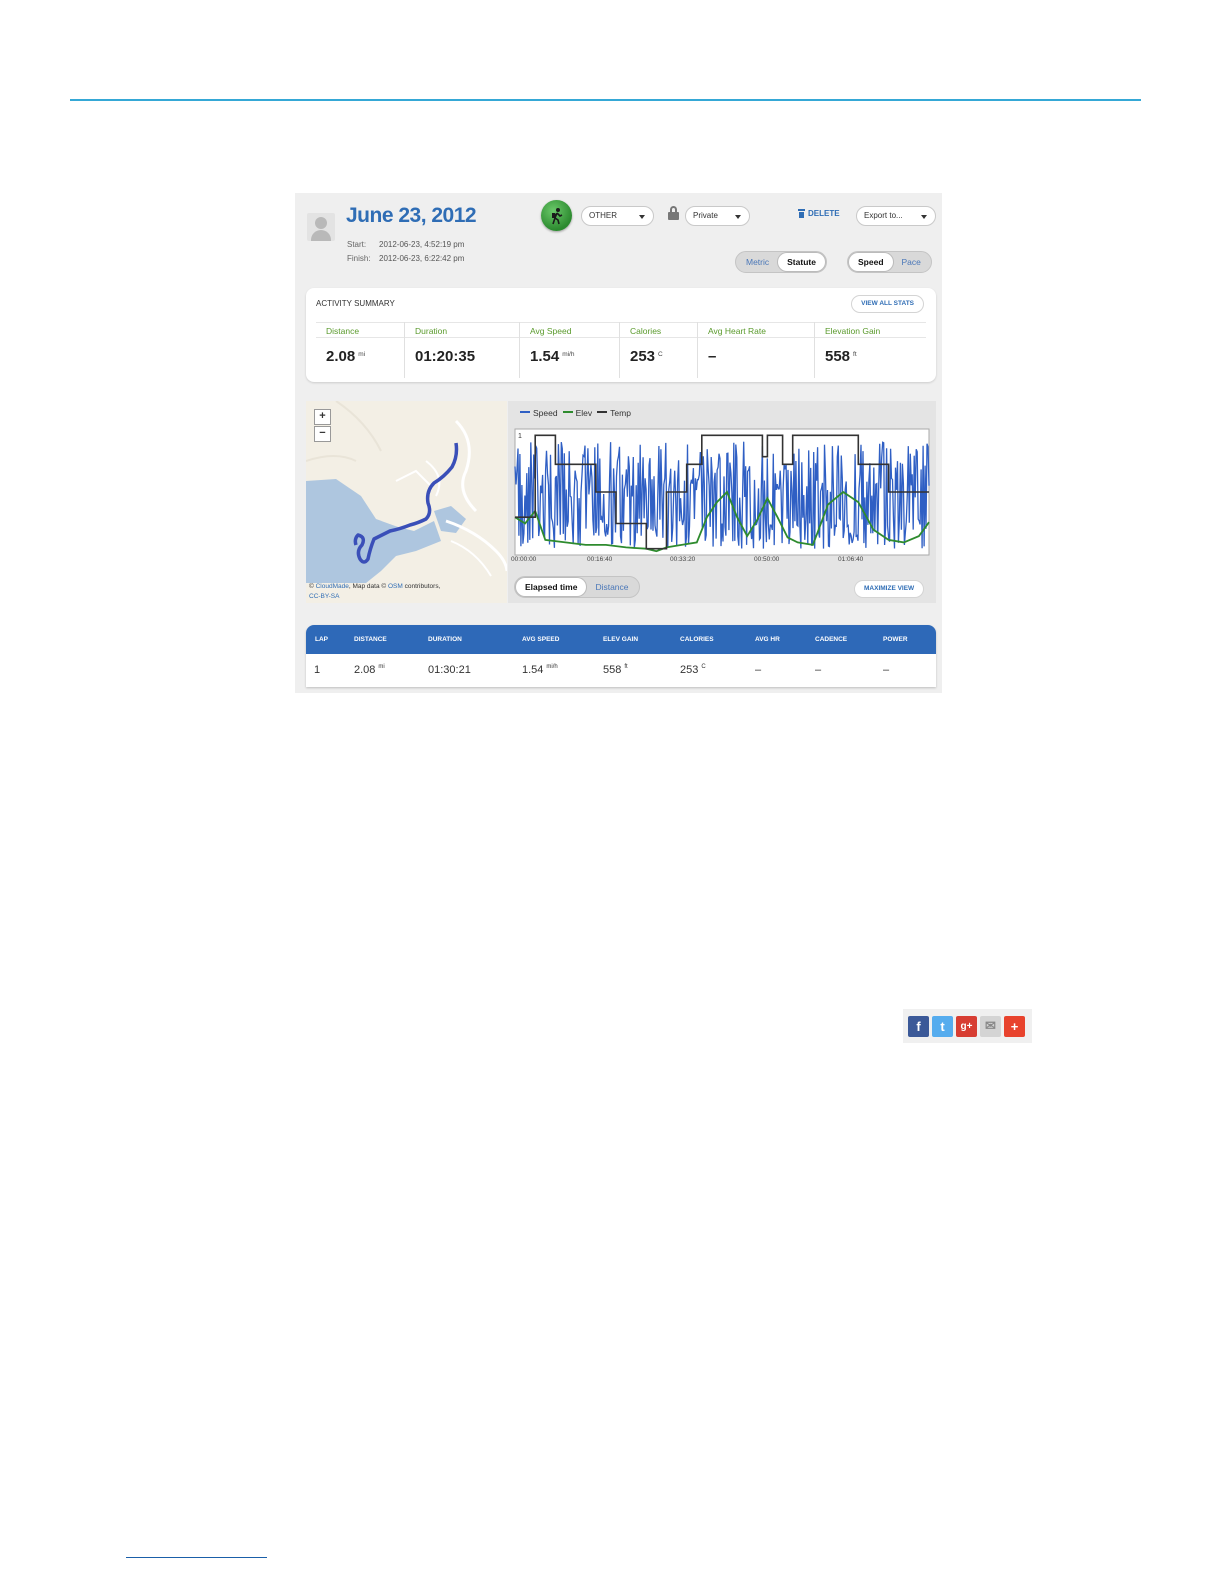 This screenshot has width=1224, height=1584. What do you see at coordinates (851, 559) in the screenshot?
I see `x-tick: 01:06:40` at bounding box center [851, 559].